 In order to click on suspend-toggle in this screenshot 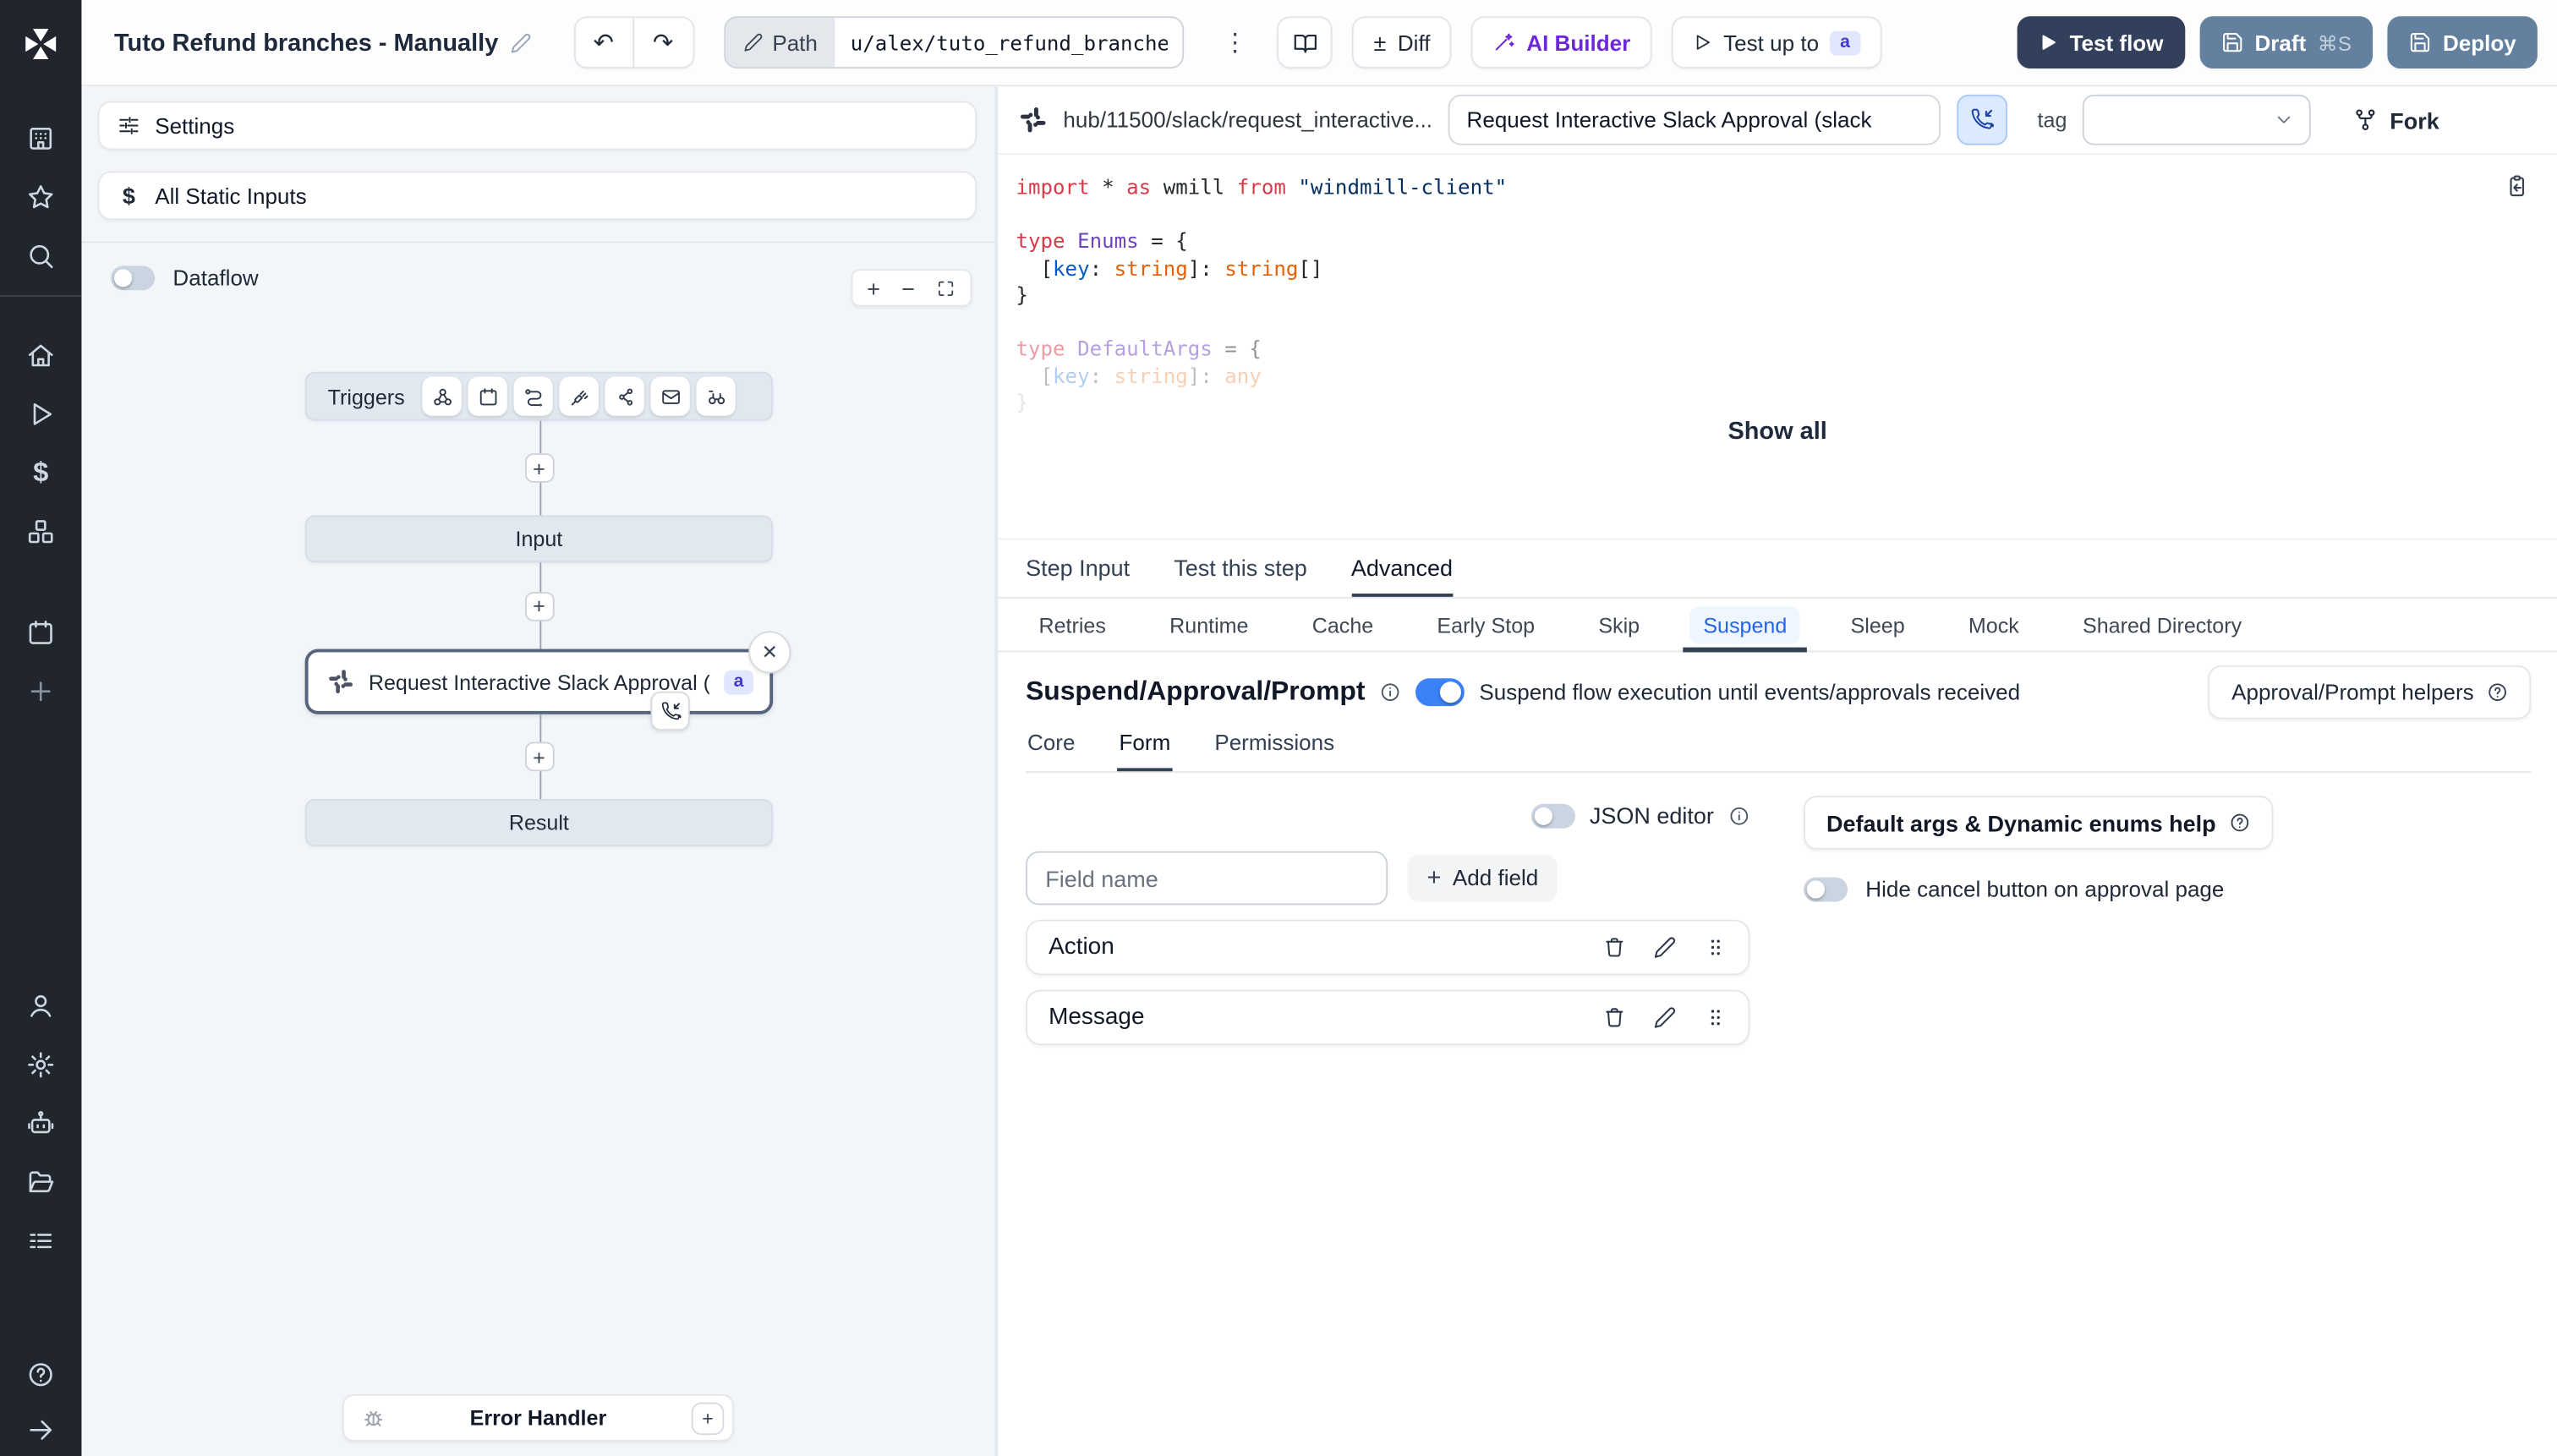, I will do `click(1440, 692)`.